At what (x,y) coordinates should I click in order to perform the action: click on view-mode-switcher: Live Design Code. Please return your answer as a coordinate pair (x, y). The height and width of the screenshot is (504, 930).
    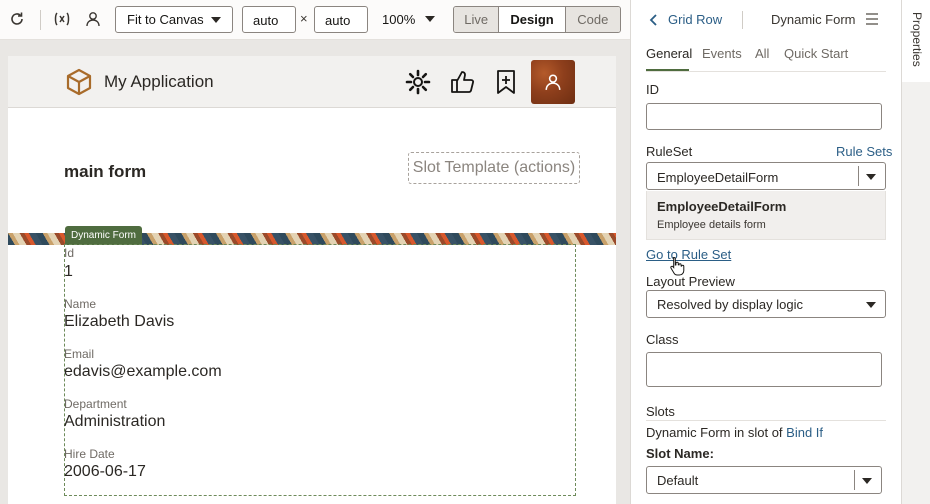
    Looking at the image, I should click on (537, 19).